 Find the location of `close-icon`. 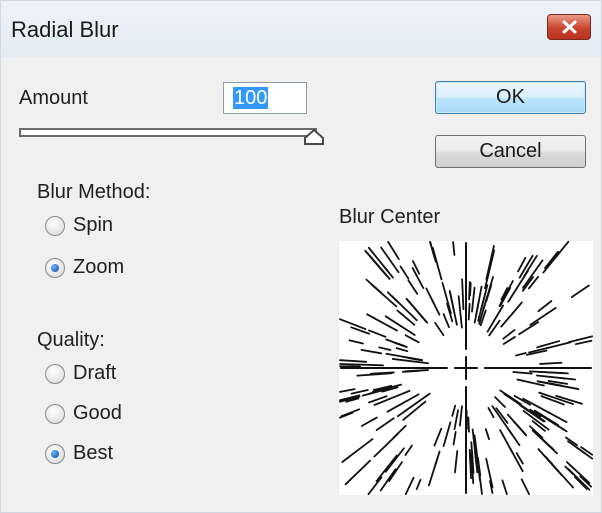

close-icon is located at coordinates (569, 27).